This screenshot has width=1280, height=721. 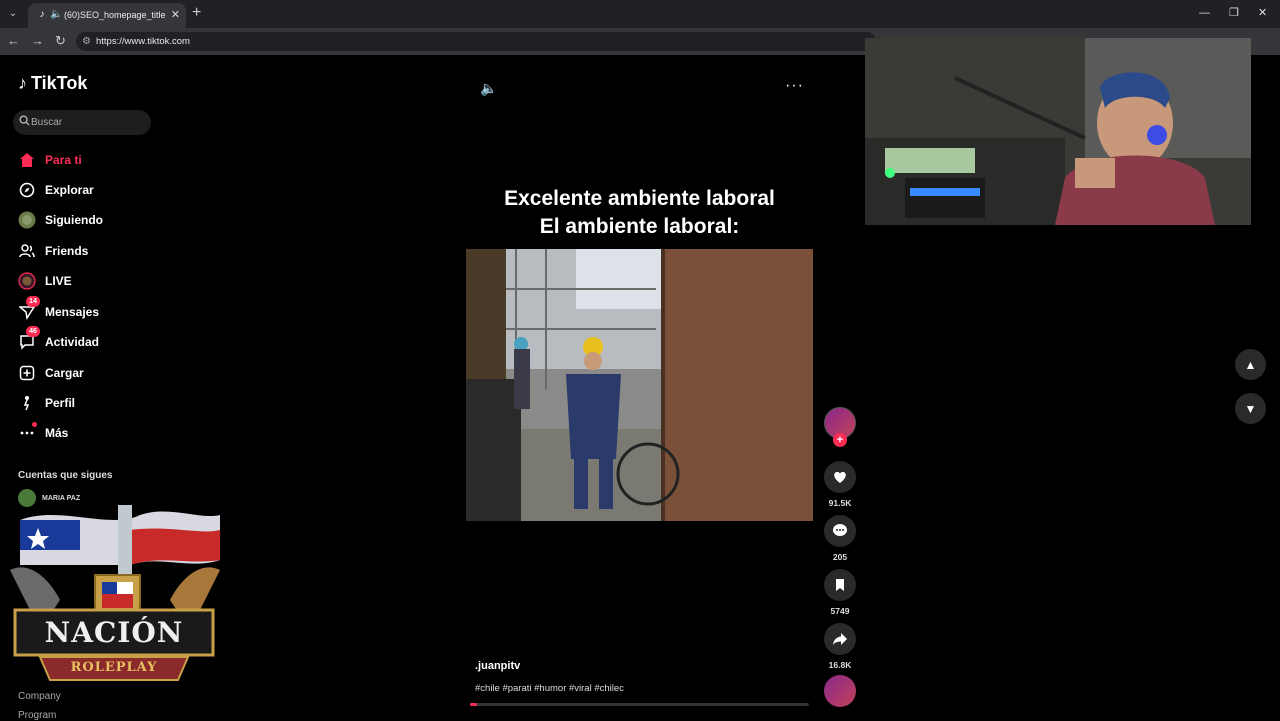 What do you see at coordinates (60, 41) in the screenshot?
I see `reload-icon: ↻` at bounding box center [60, 41].